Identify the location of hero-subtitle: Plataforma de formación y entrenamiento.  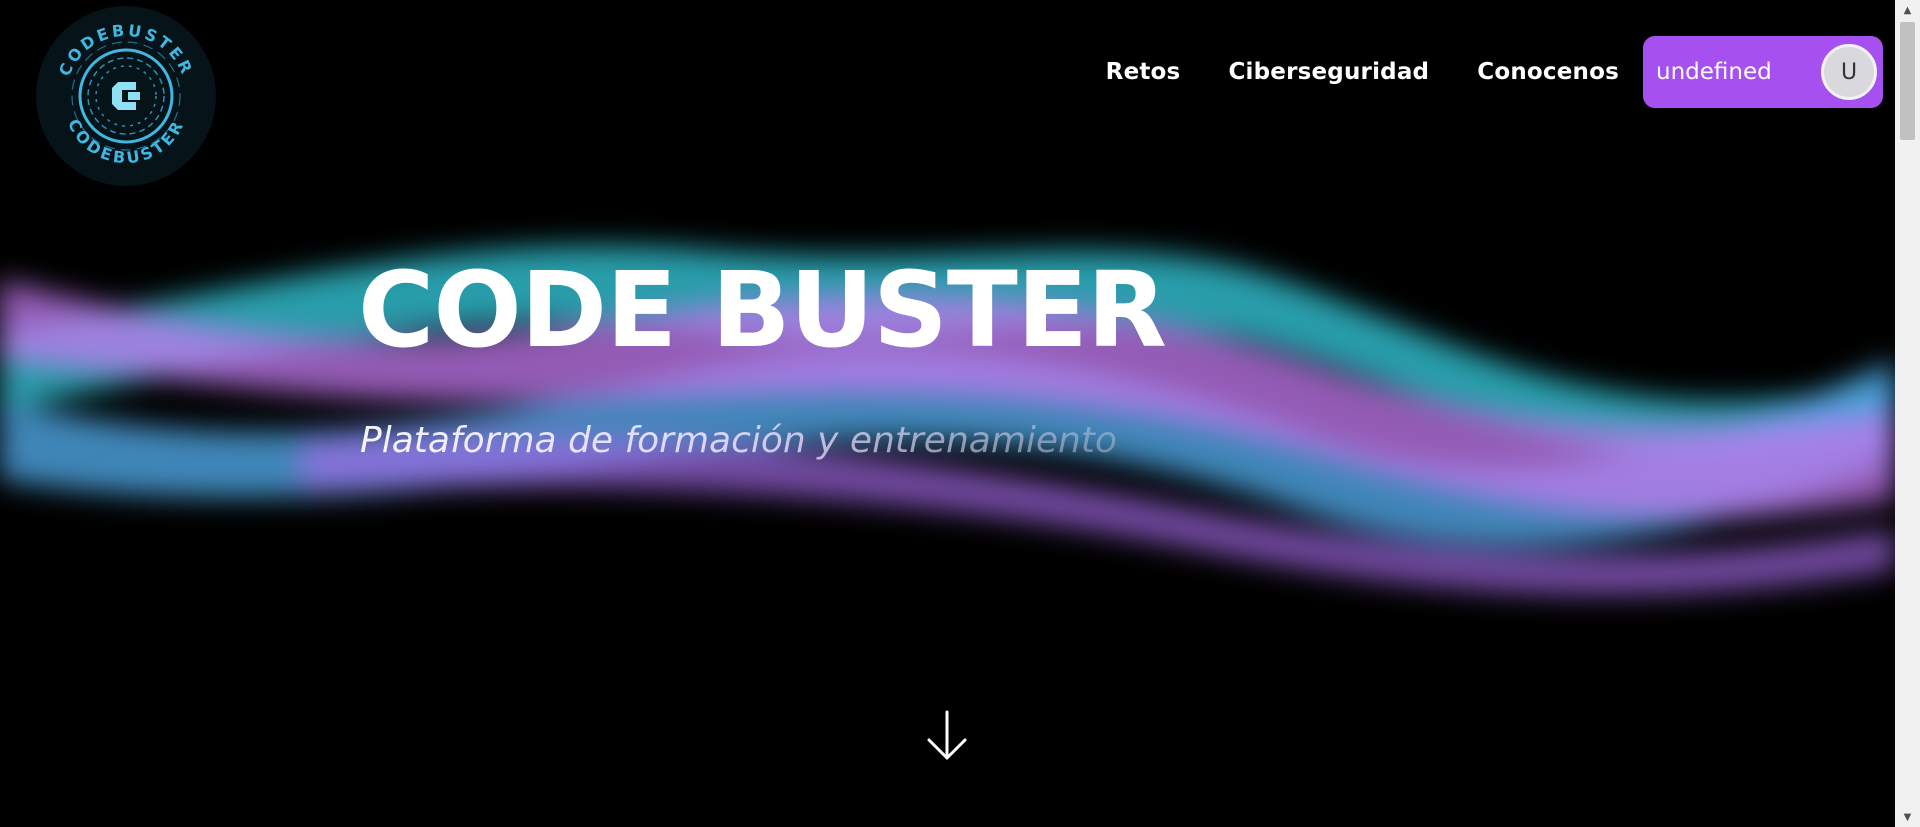
(739, 440).